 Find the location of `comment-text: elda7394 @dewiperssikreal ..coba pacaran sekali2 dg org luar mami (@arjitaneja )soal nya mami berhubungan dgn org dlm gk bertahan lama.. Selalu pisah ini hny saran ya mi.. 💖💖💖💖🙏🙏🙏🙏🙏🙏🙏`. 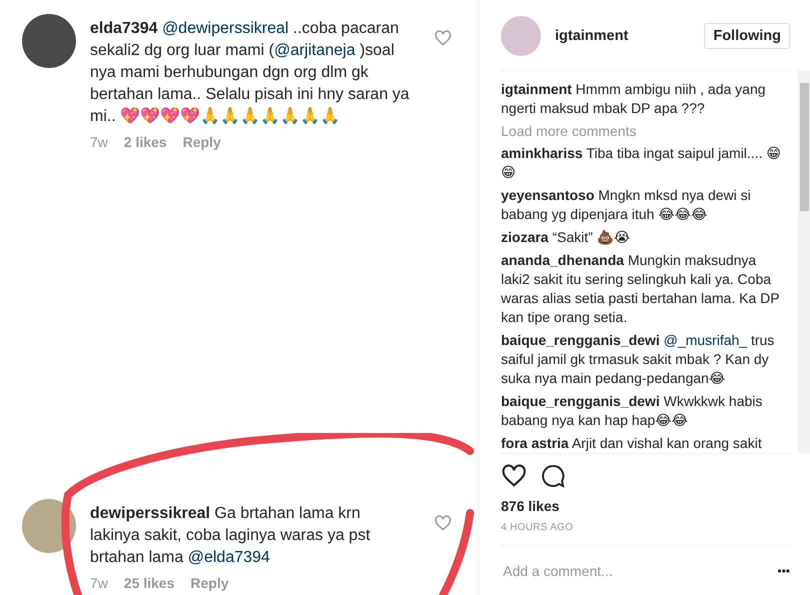

comment-text: elda7394 @dewiperssikreal ..coba pacaran sekali2 dg org luar mami (@arjitaneja )soal nya mami berhubungan dgn org dlm gk bertahan lama.. Selalu pisah ini hny saran ya mi.. 💖💖💖💖🙏🙏🙏🙏🙏🙏🙏 is located at coordinates (250, 73).